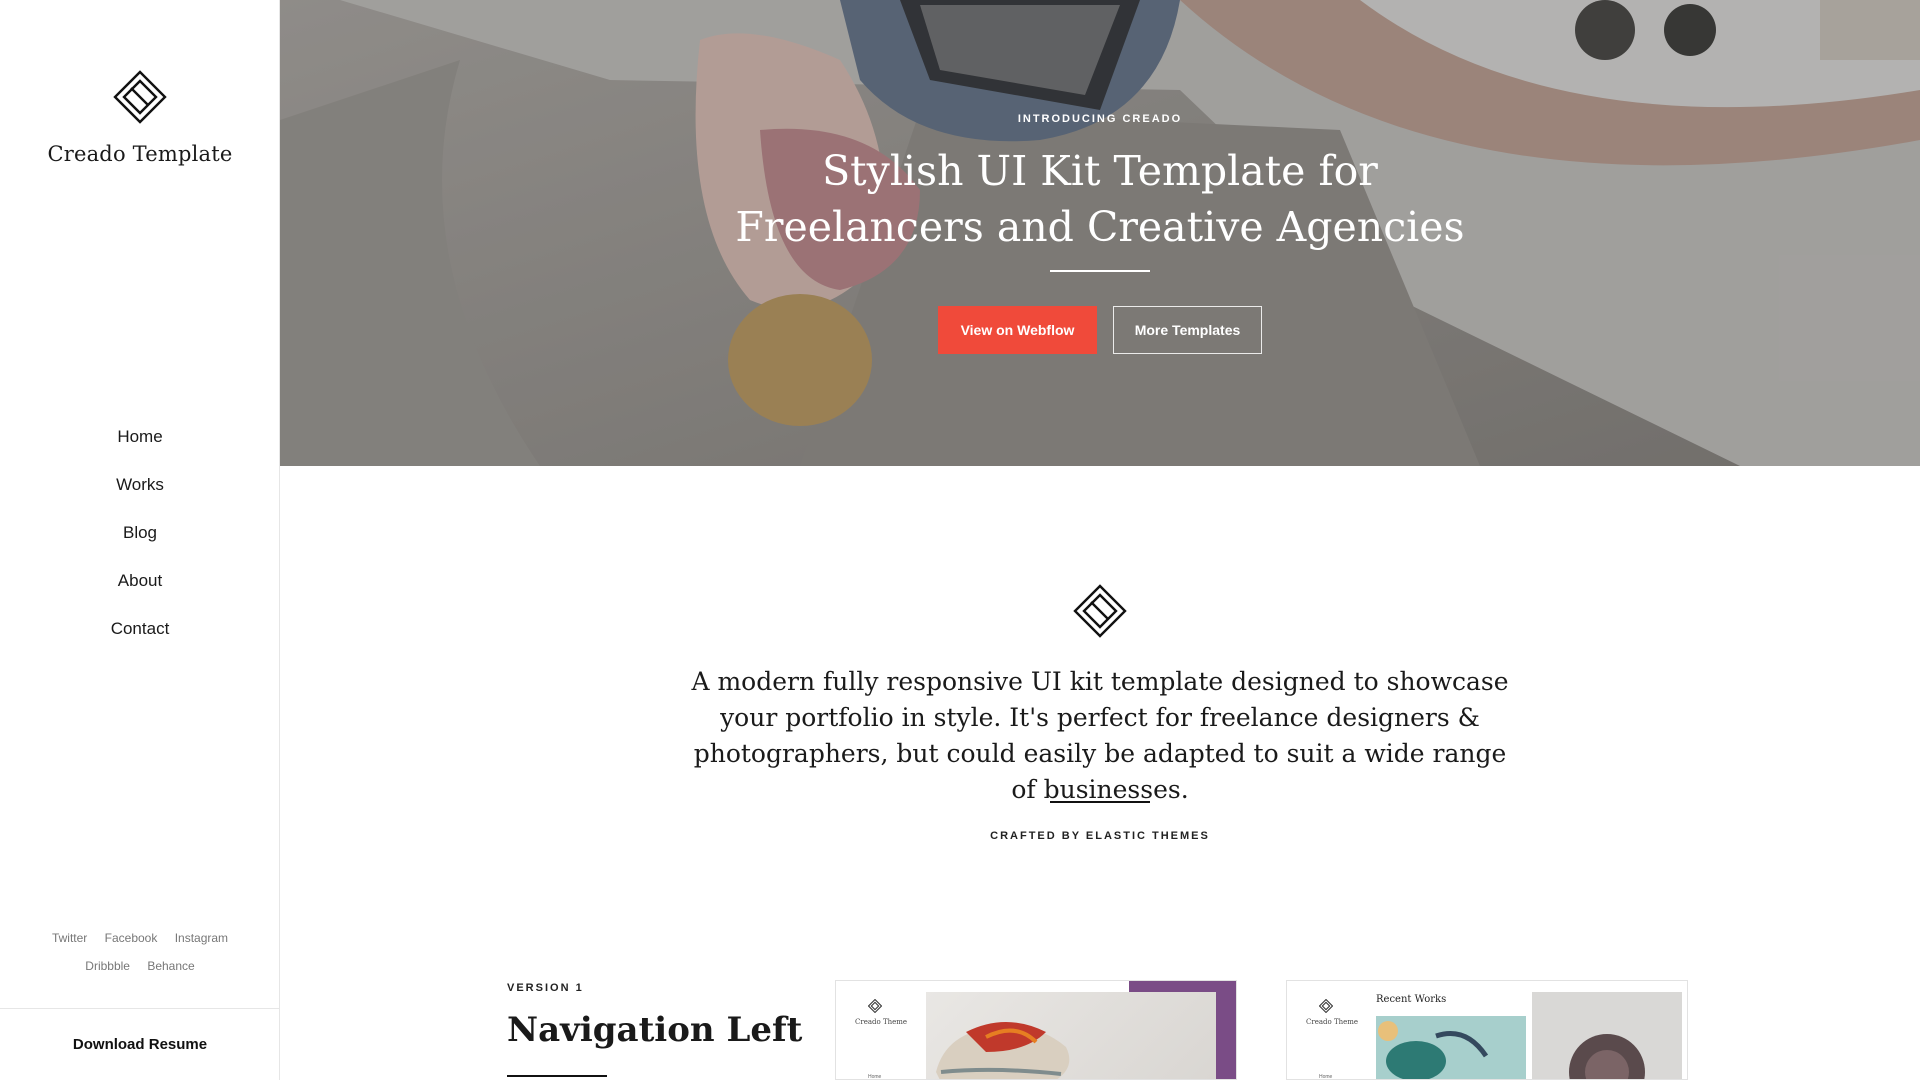 This screenshot has width=1920, height=1080. What do you see at coordinates (1411, 999) in the screenshot?
I see `thumbnail-heading: Recent Works` at bounding box center [1411, 999].